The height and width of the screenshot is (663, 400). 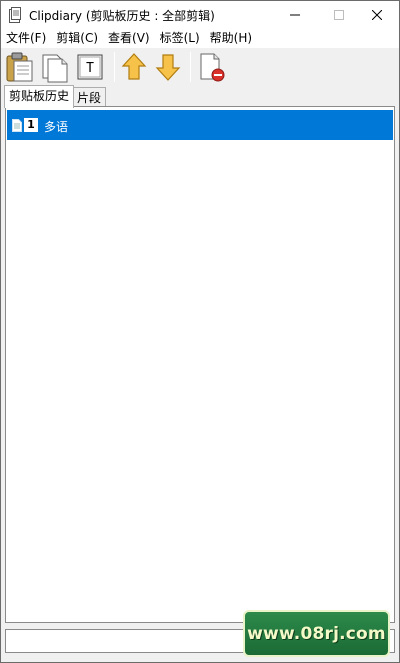 I want to click on plain-text-icon: T, so click(x=90, y=70).